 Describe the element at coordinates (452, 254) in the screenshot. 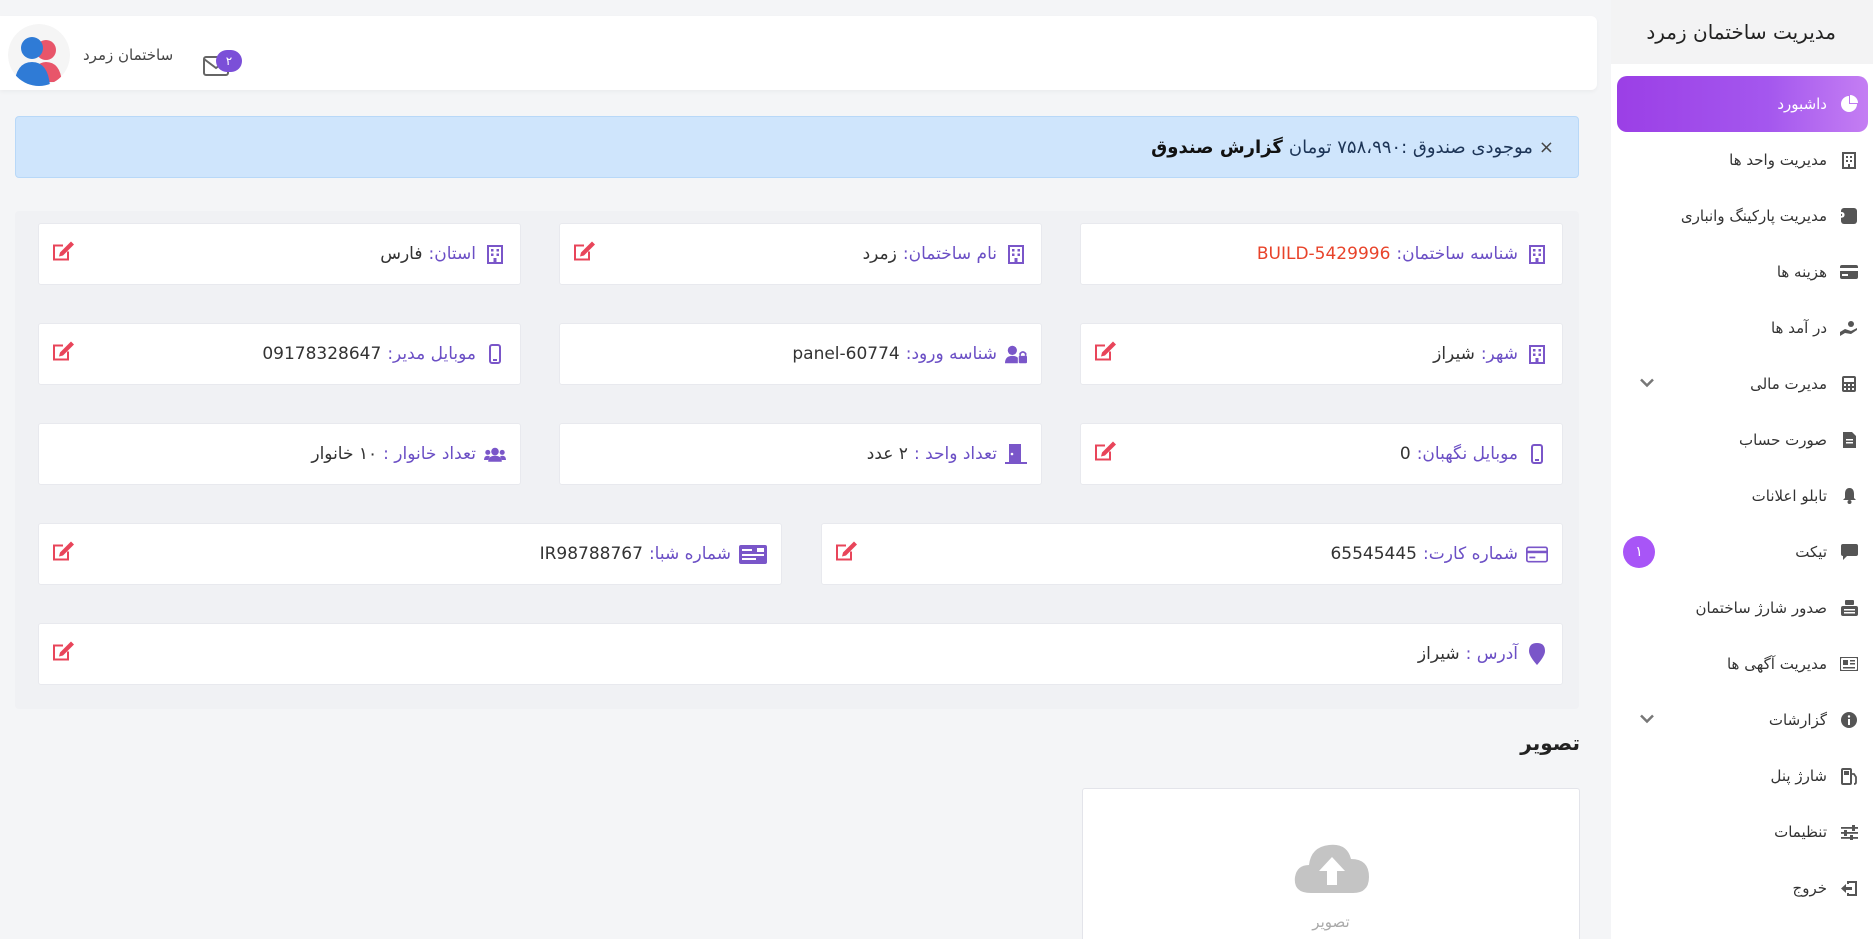

I see `field-label: استان:` at that location.